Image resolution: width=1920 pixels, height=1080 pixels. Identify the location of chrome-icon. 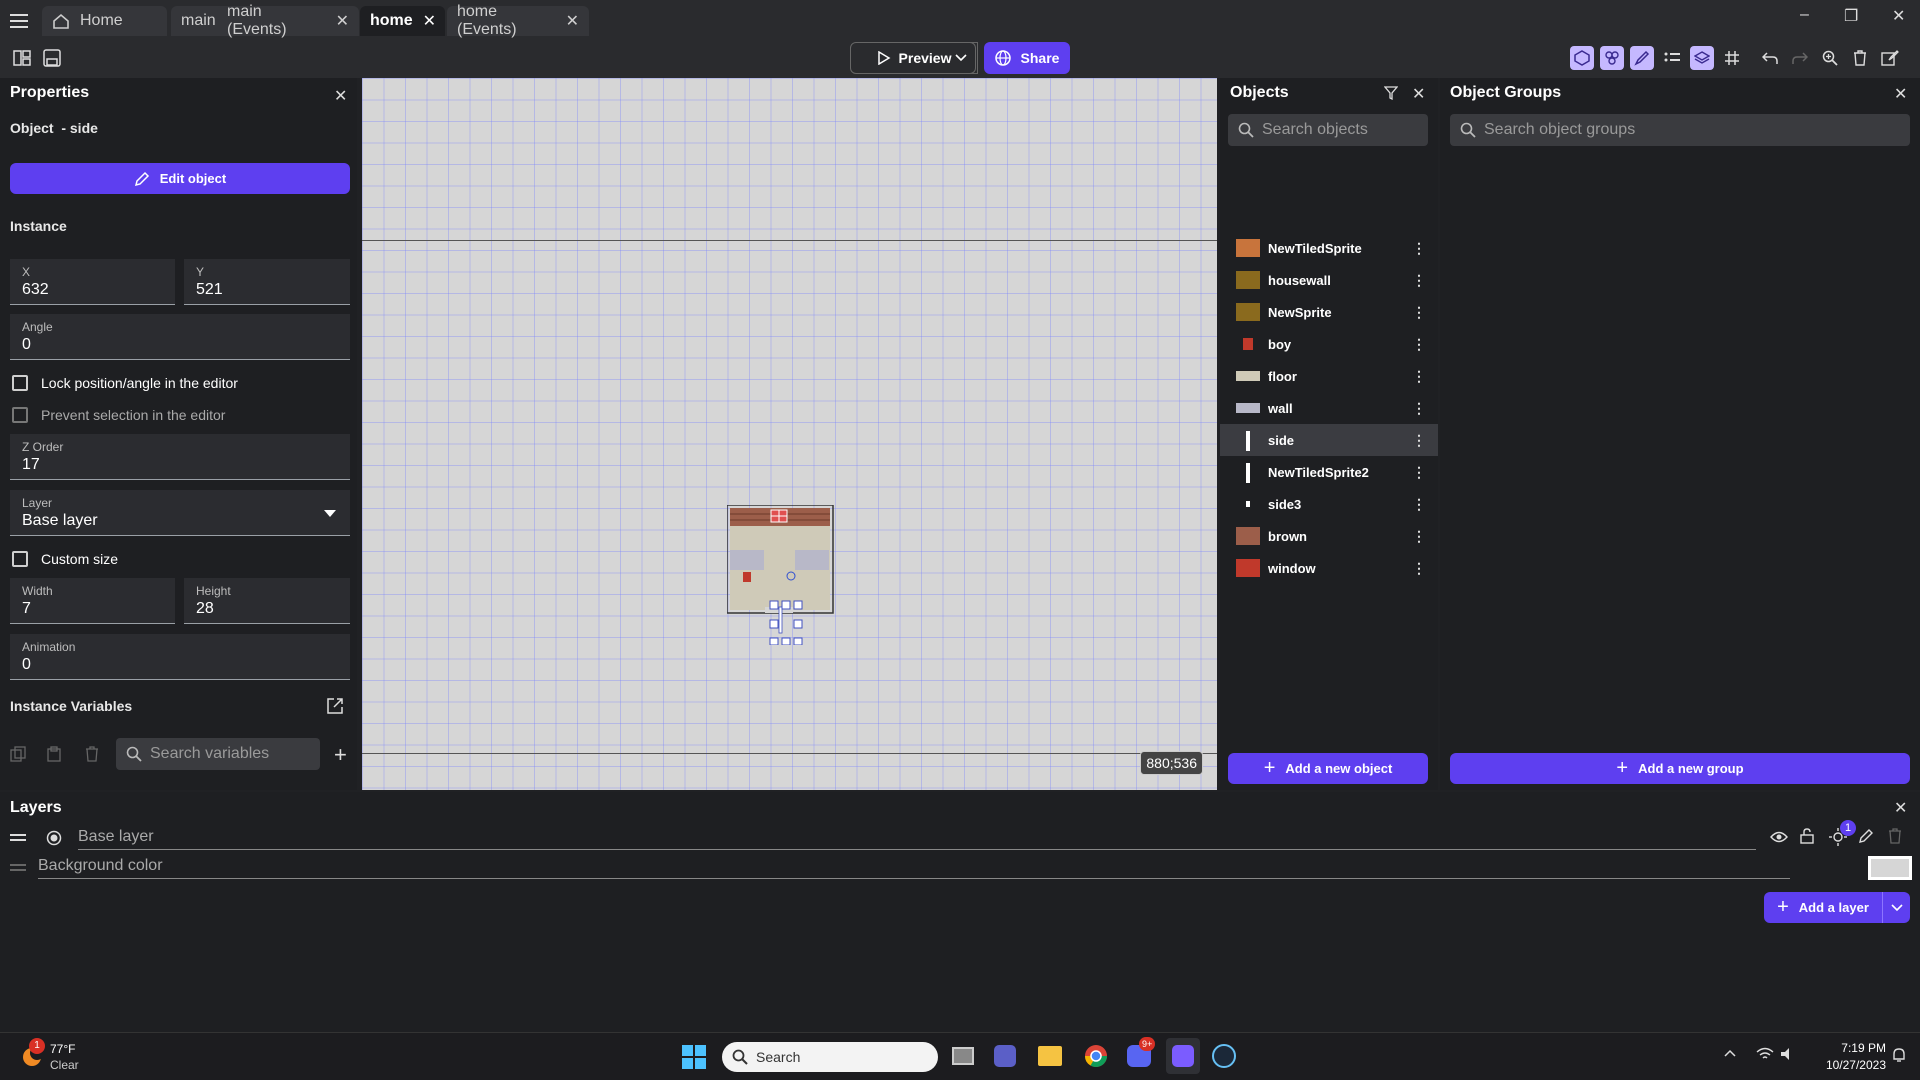
(1096, 1056).